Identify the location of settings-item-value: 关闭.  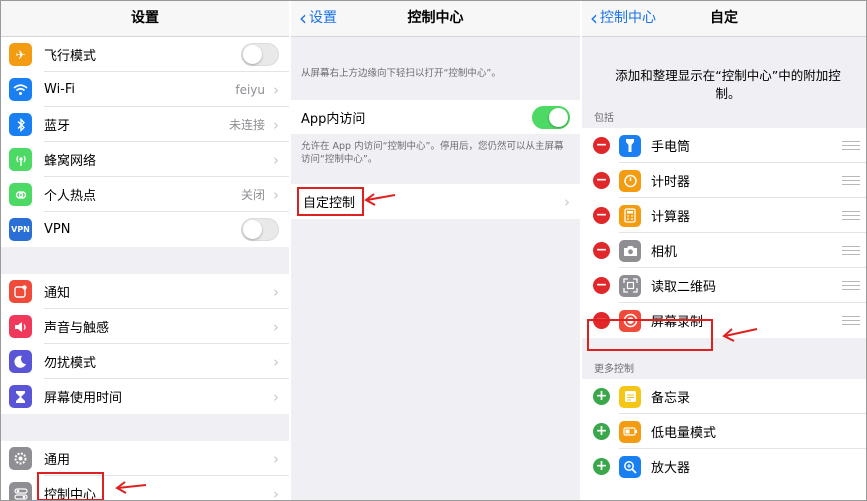
(252, 195).